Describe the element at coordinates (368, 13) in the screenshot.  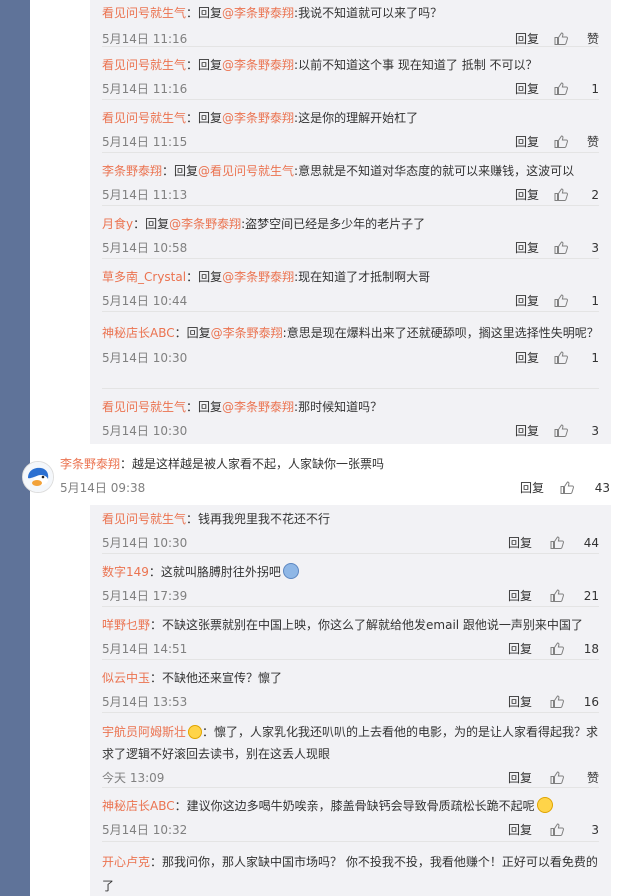
I see `reply-text: :我说不知道就可以来了吗？` at that location.